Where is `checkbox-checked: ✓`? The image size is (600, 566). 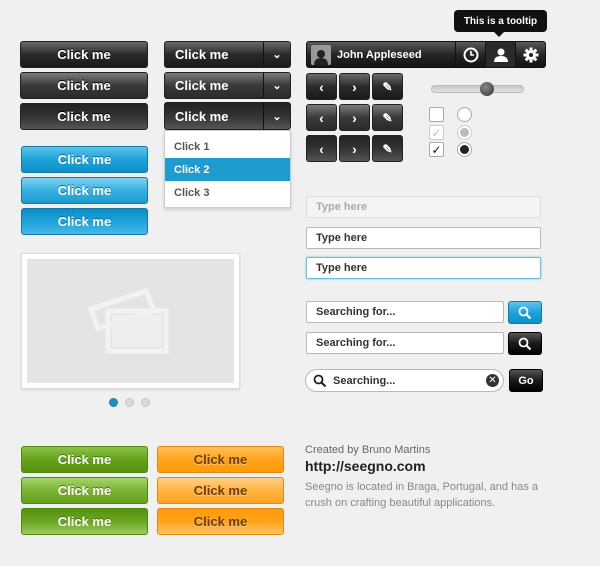
checkbox-checked: ✓ is located at coordinates (436, 149).